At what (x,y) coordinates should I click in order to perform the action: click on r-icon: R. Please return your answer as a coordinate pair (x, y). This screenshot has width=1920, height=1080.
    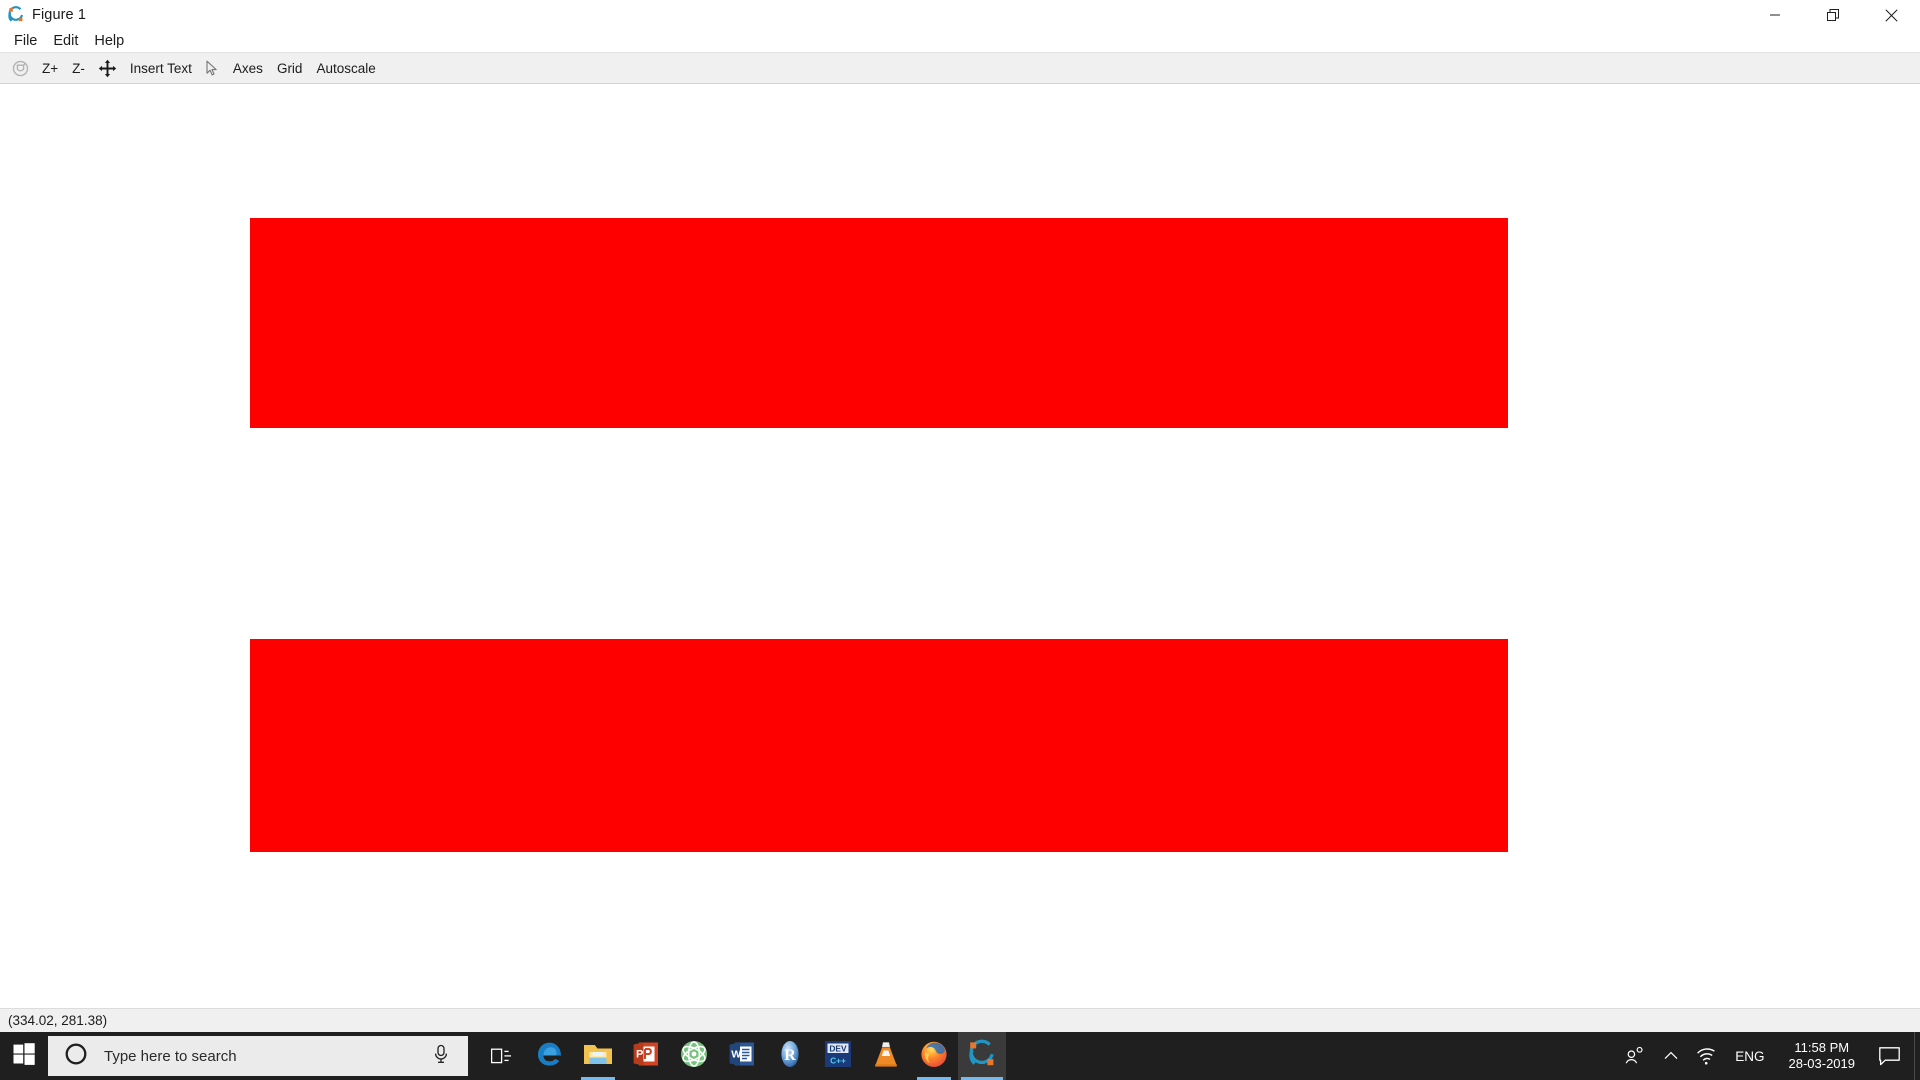
    Looking at the image, I should click on (790, 1056).